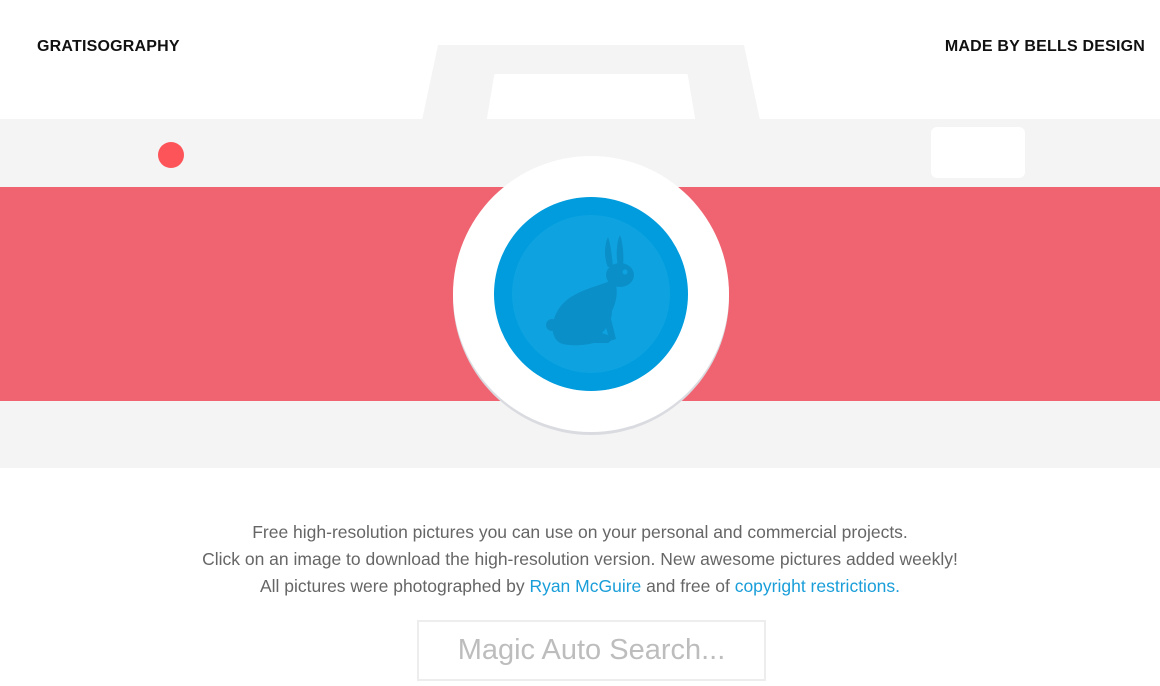 This screenshot has height=686, width=1160. Describe the element at coordinates (171, 155) in the screenshot. I see `indicator-light` at that location.